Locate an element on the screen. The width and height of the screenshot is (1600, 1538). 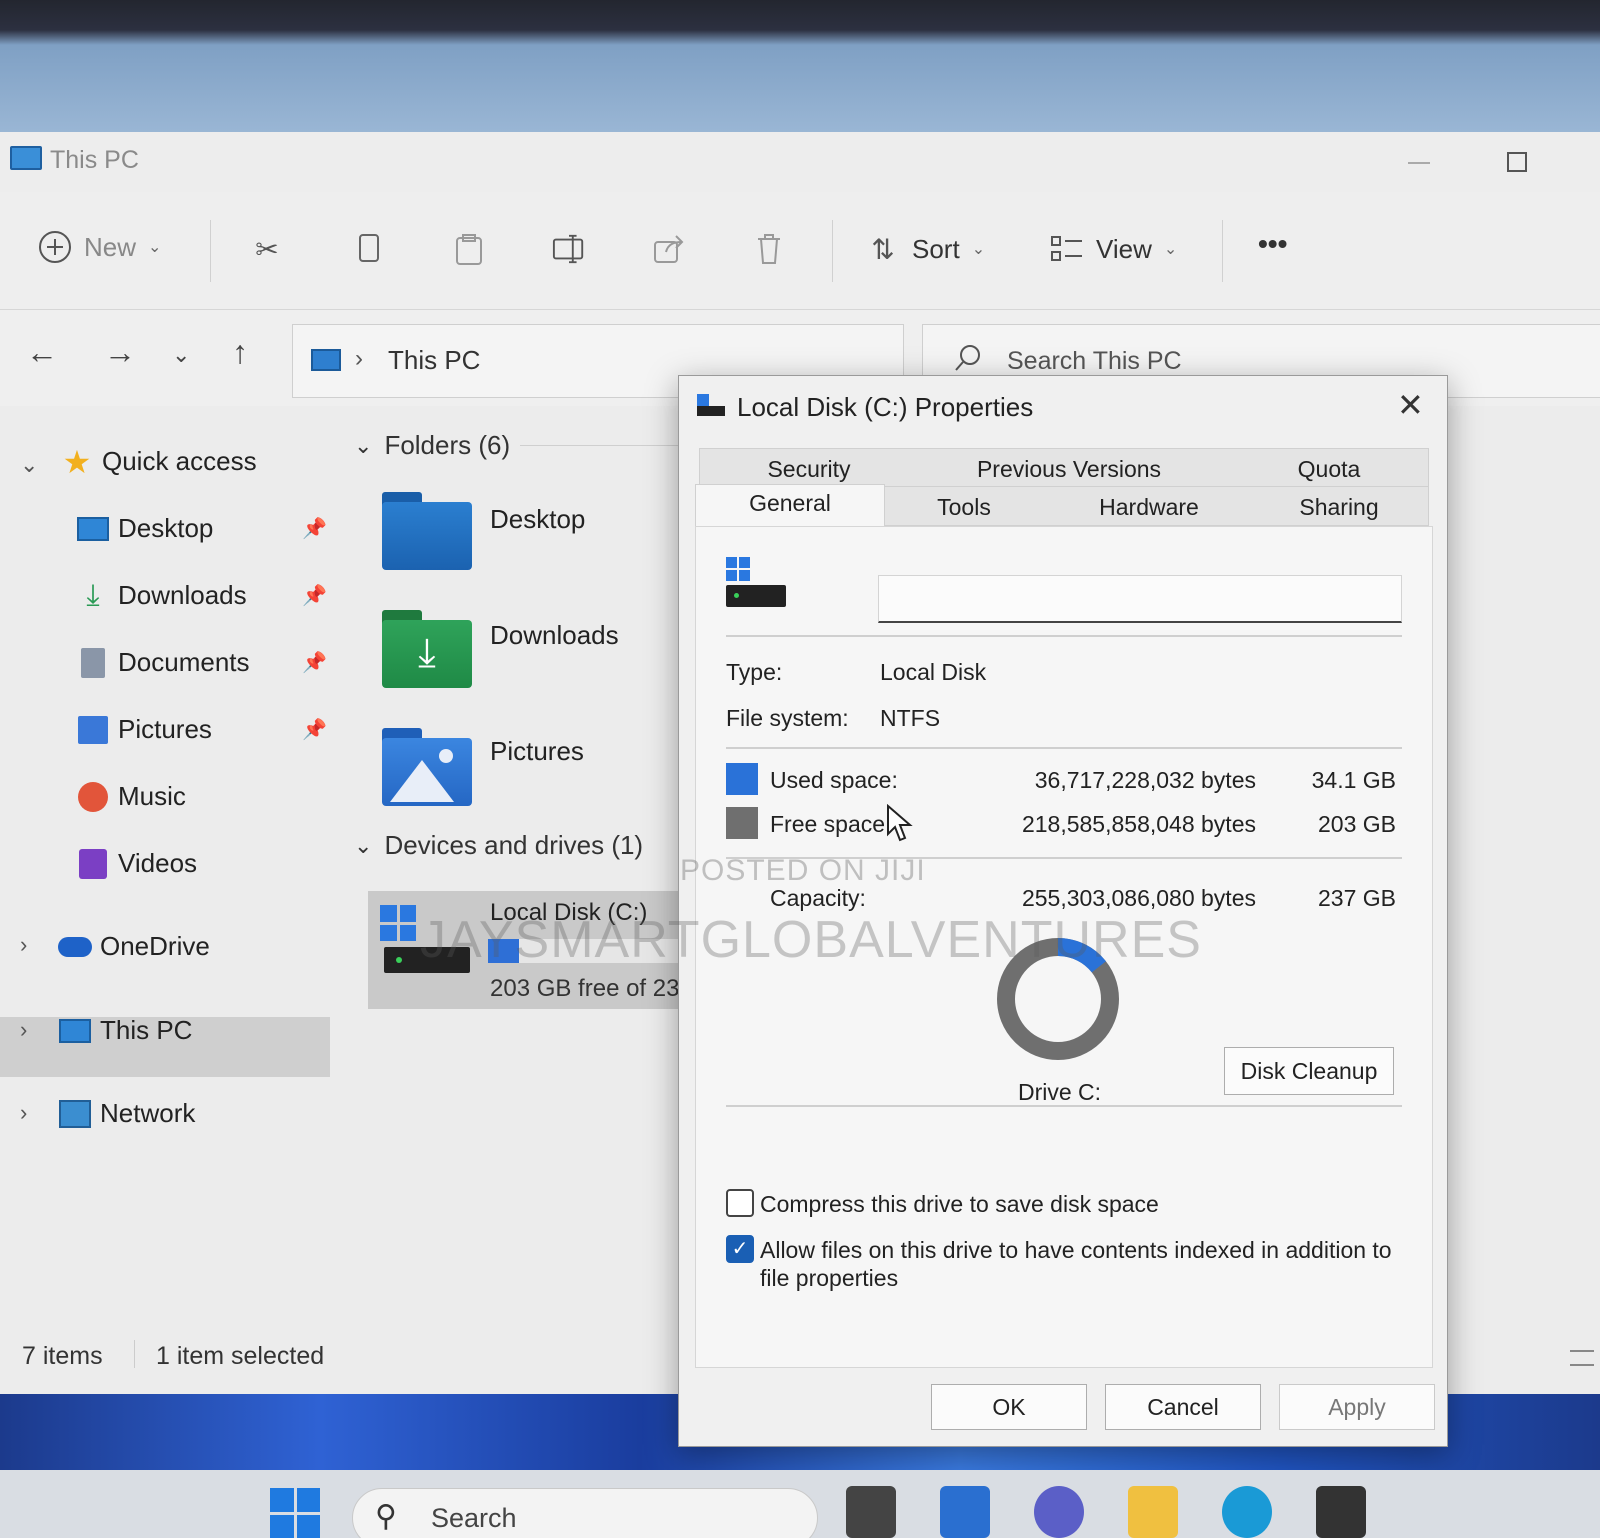
sidebar-item-videos: Videos is located at coordinates (136, 863).